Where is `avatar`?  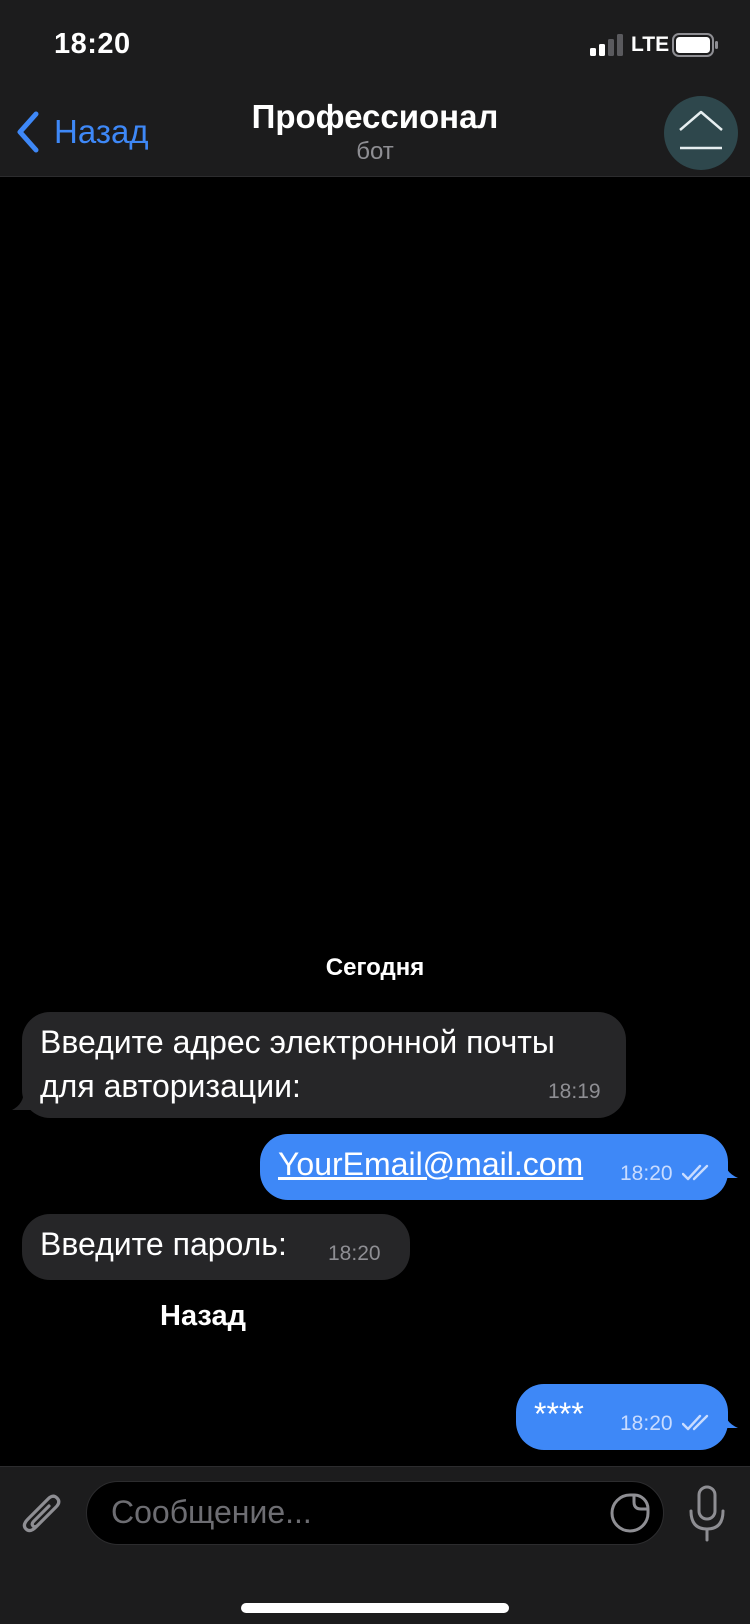 avatar is located at coordinates (701, 133).